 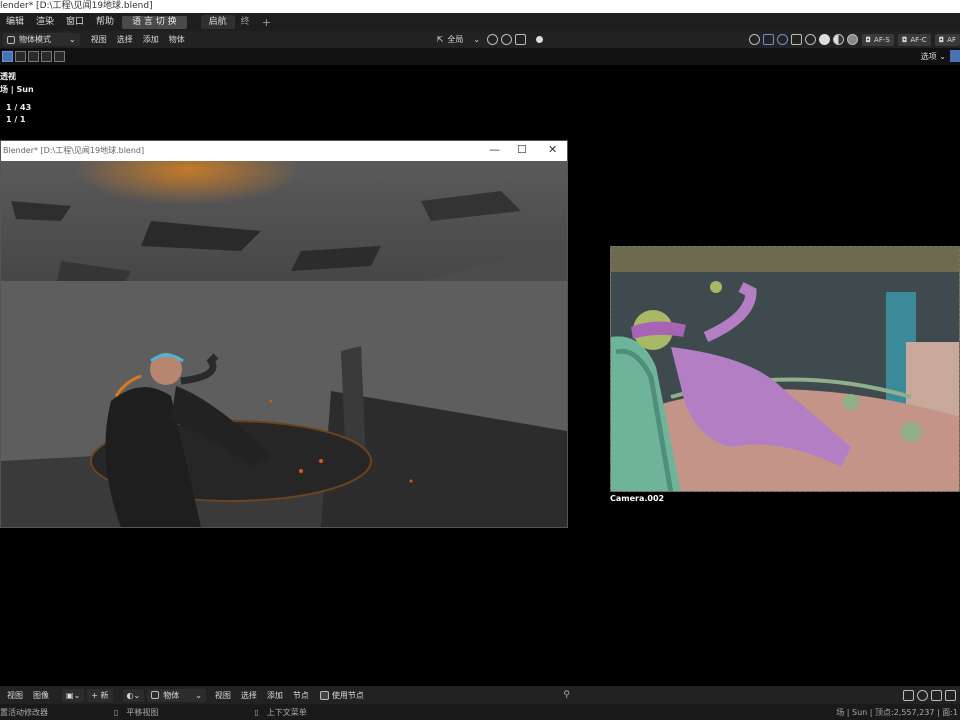 I want to click on camera-view, so click(x=785, y=369).